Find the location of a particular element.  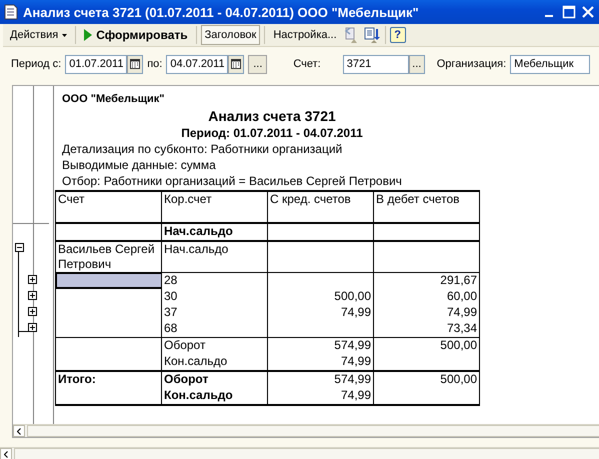

header-toggle-button: Заголовок is located at coordinates (230, 35).